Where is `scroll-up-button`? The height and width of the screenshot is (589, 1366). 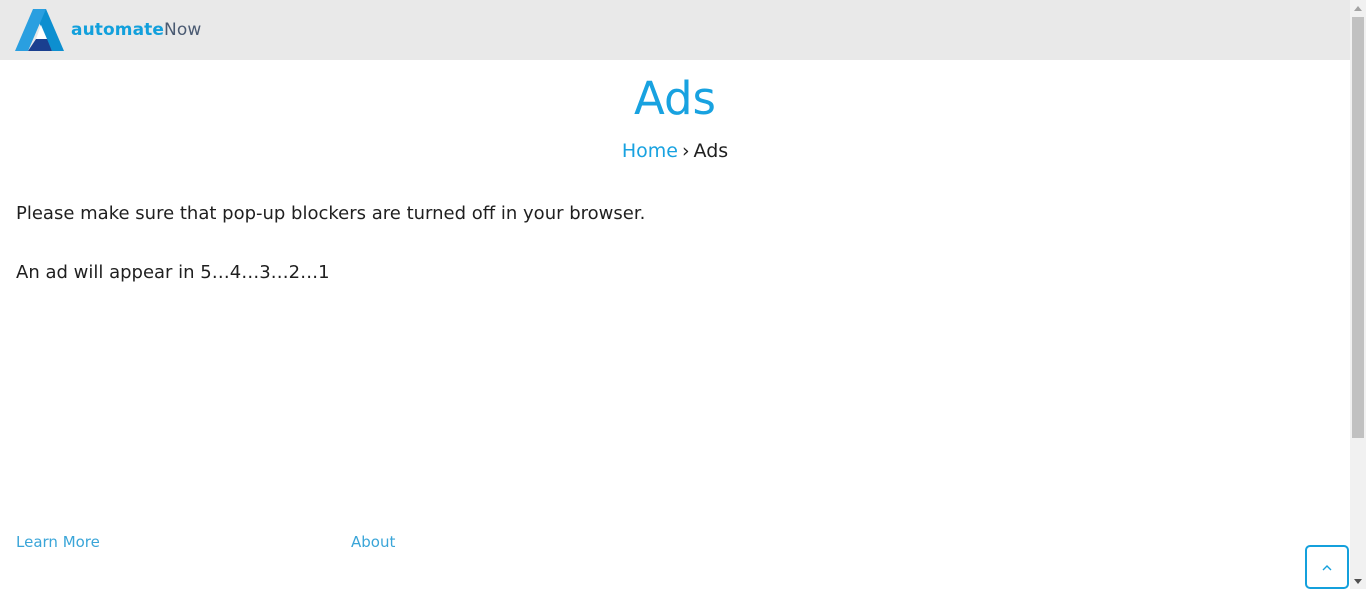 scroll-up-button is located at coordinates (1358, 8).